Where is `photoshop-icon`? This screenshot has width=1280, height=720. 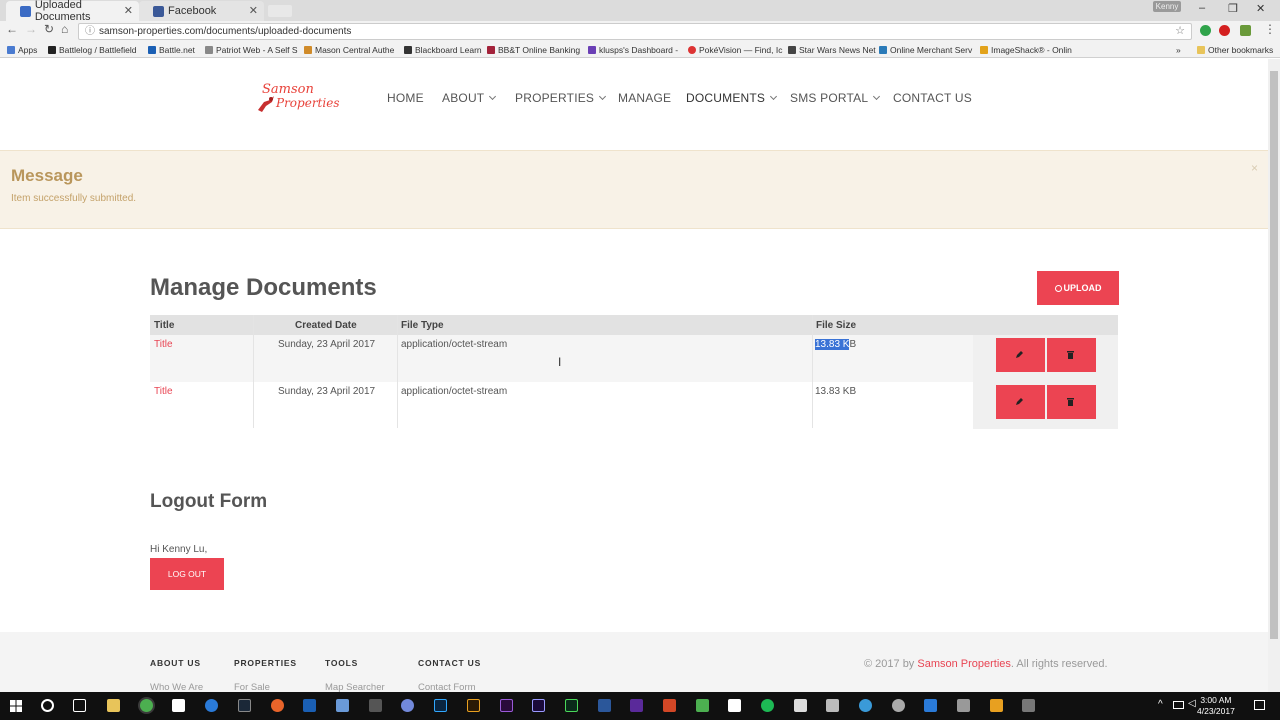
photoshop-icon is located at coordinates (440, 705).